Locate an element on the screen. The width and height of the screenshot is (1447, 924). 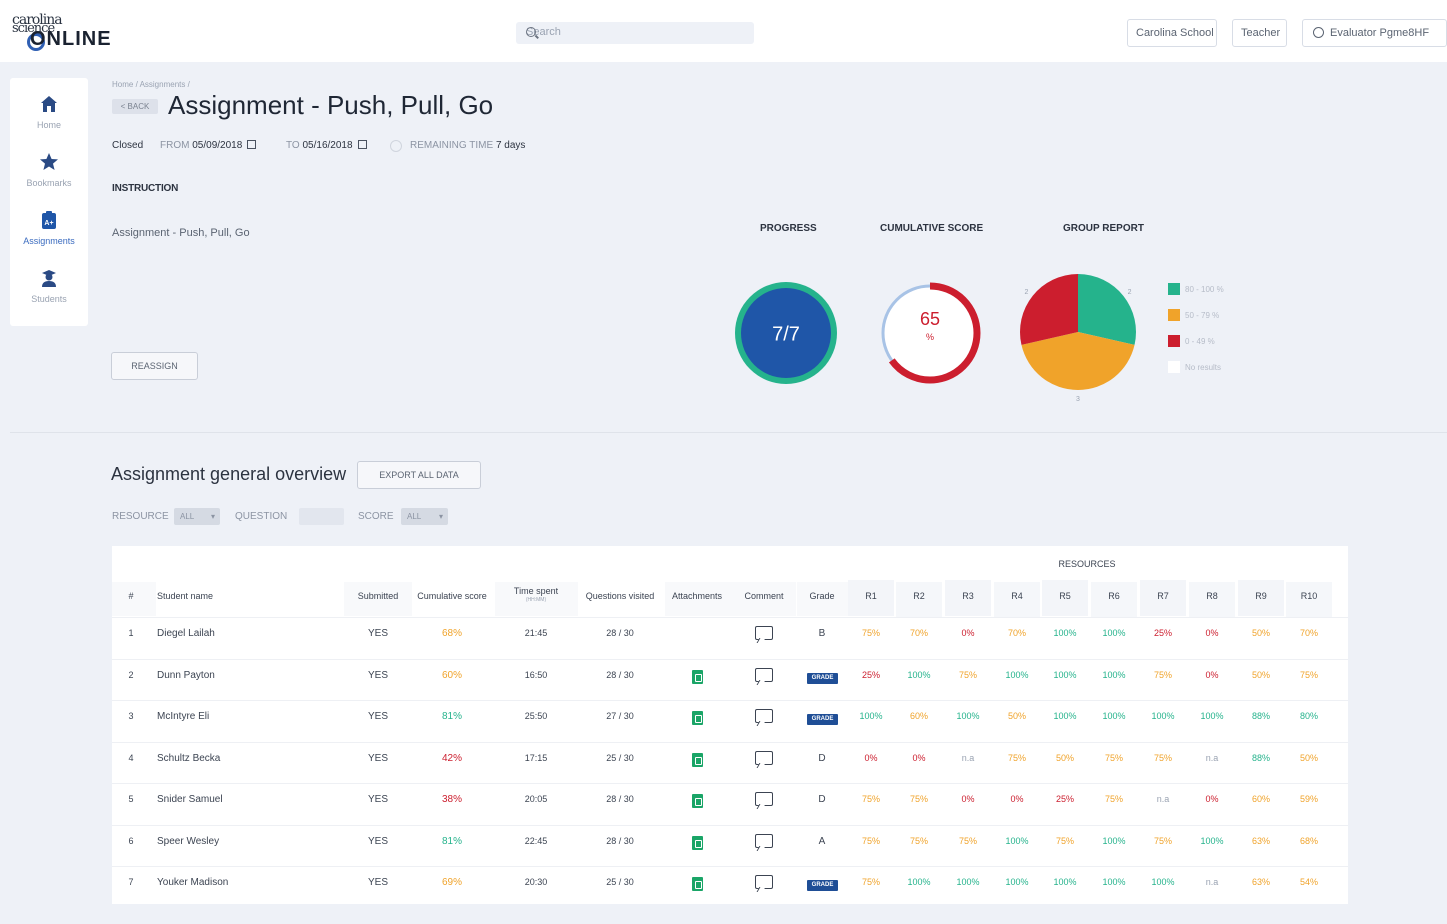
sidebar-item-label: Home is located at coordinates (48, 125).